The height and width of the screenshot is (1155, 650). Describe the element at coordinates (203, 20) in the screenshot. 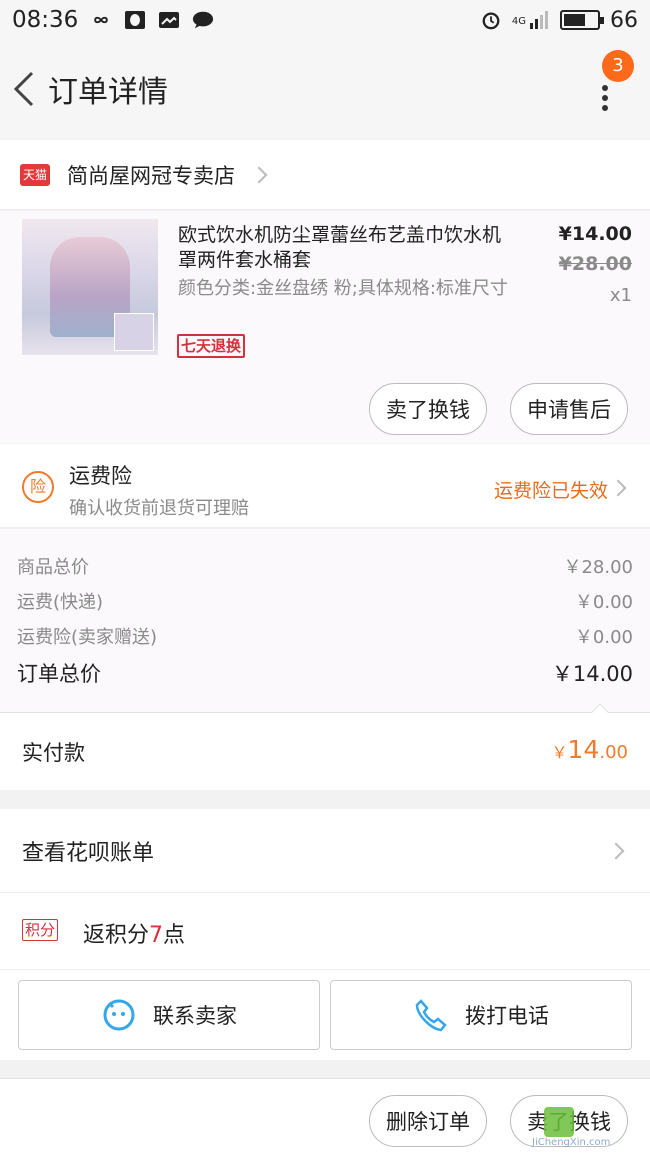

I see `chat-icon` at that location.